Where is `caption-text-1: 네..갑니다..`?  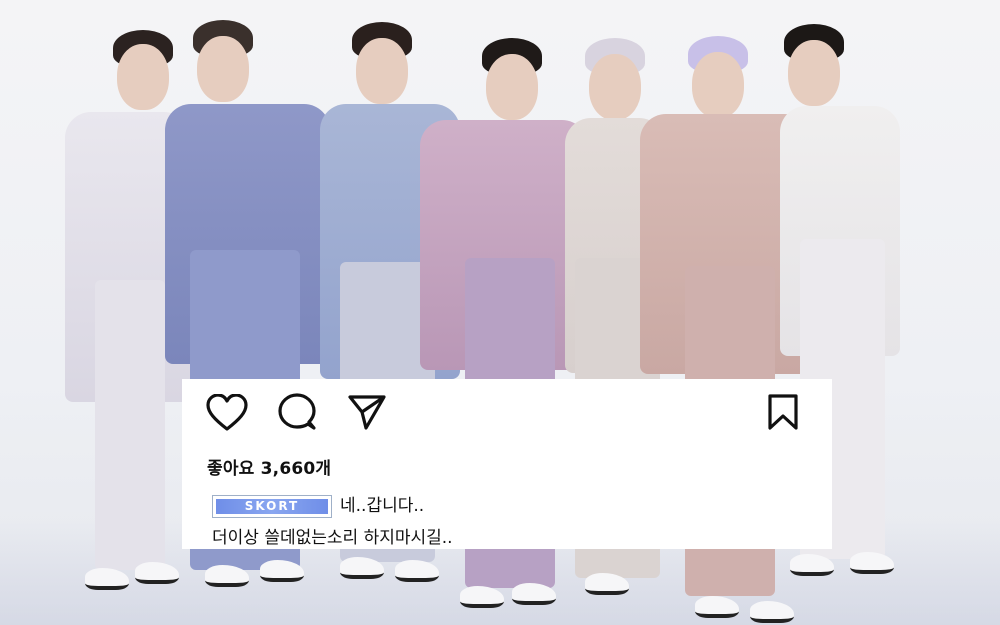
caption-text-1: 네..갑니다.. is located at coordinates (382, 506).